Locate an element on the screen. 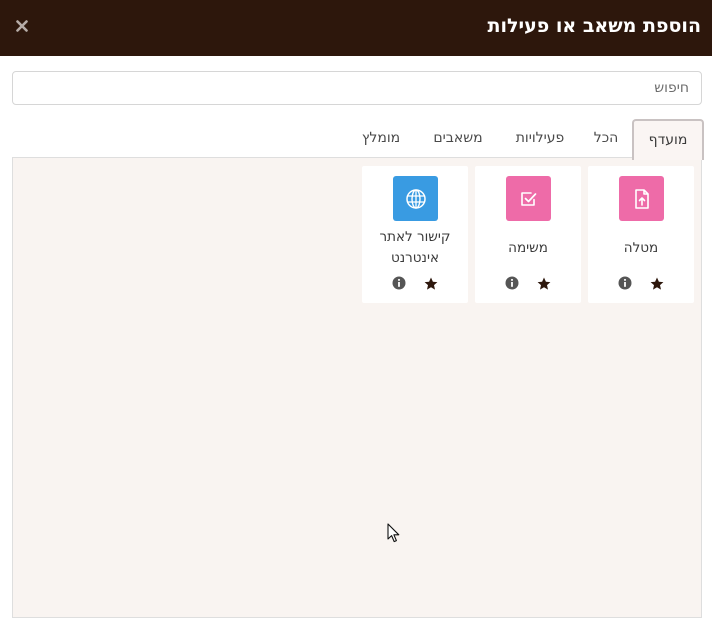 Image resolution: width=712 pixels, height=626 pixels. dialog-title: הוספת משאב או פעילות is located at coordinates (594, 26).